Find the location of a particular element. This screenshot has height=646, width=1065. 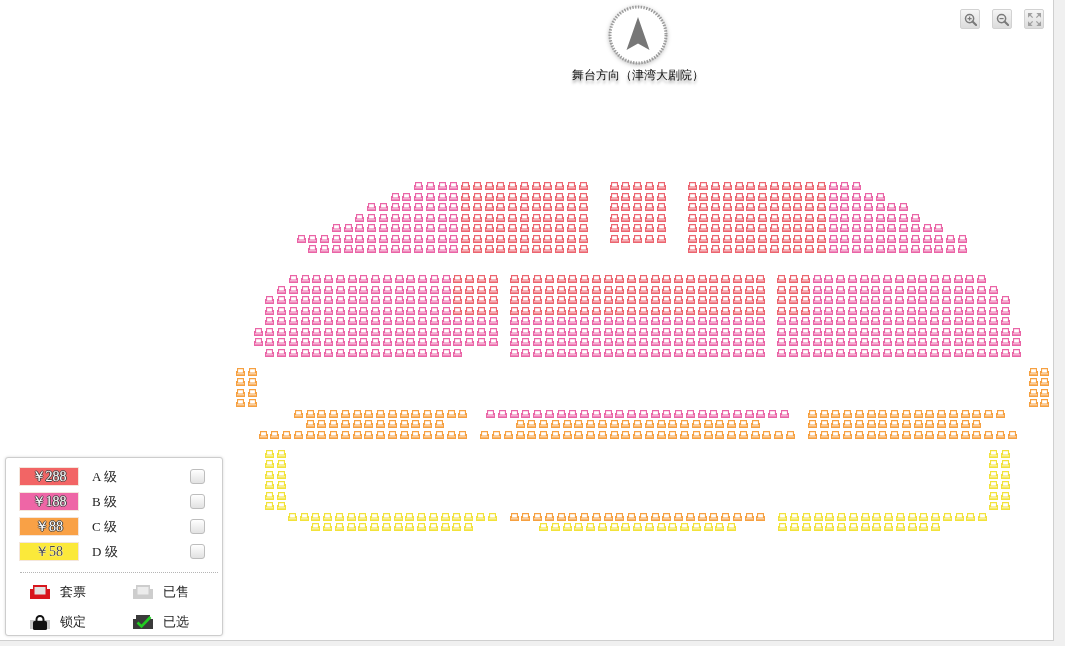

status-label: 已选 is located at coordinates (176, 622).